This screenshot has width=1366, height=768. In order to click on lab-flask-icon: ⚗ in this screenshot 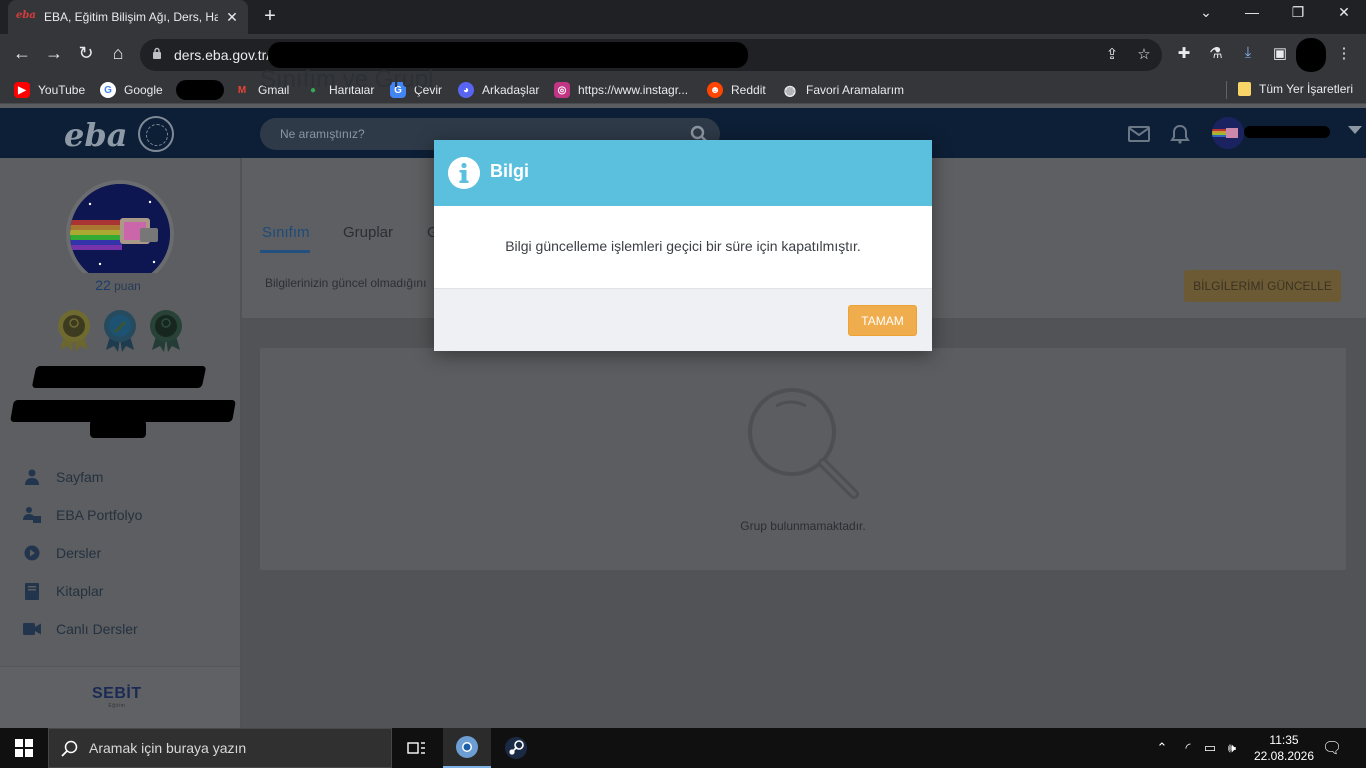, I will do `click(1216, 53)`.